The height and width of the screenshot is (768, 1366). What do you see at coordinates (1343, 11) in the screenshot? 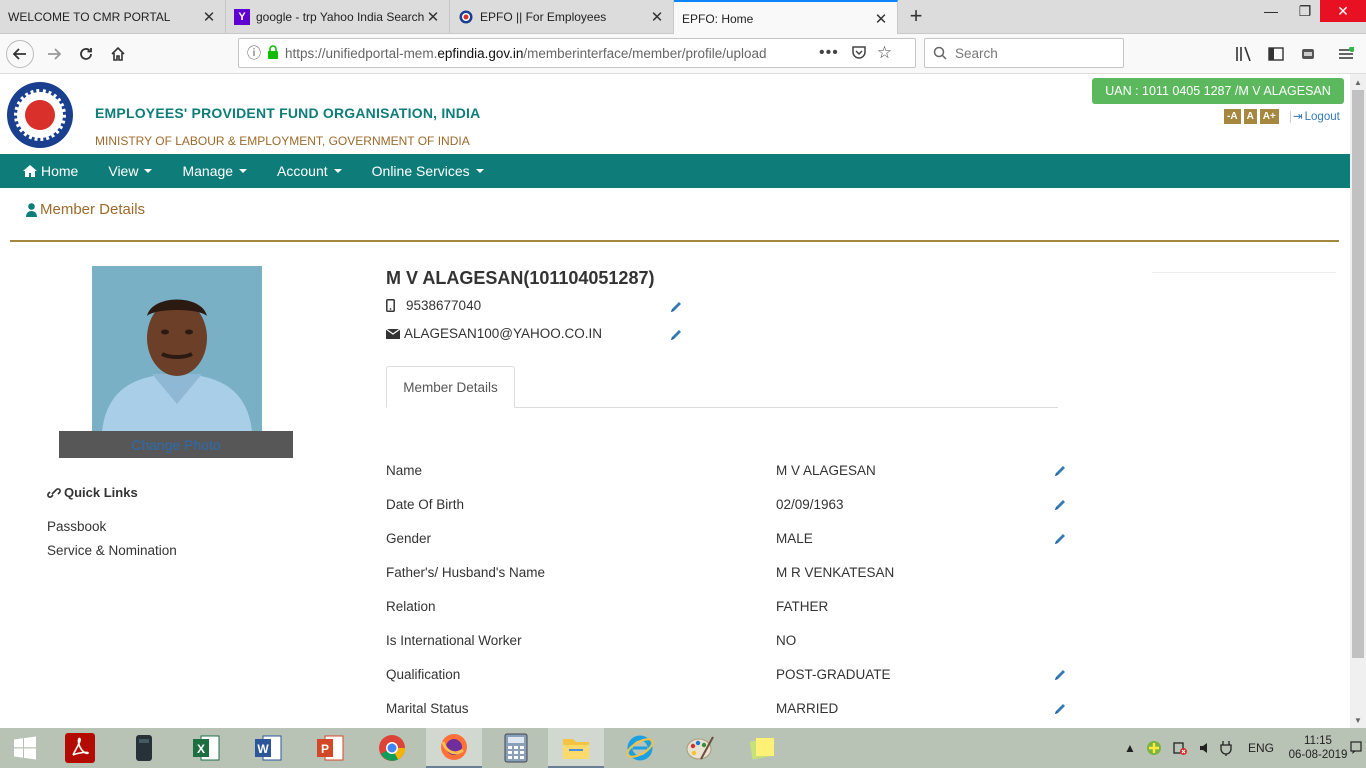
I see `window-close-button: ✕` at bounding box center [1343, 11].